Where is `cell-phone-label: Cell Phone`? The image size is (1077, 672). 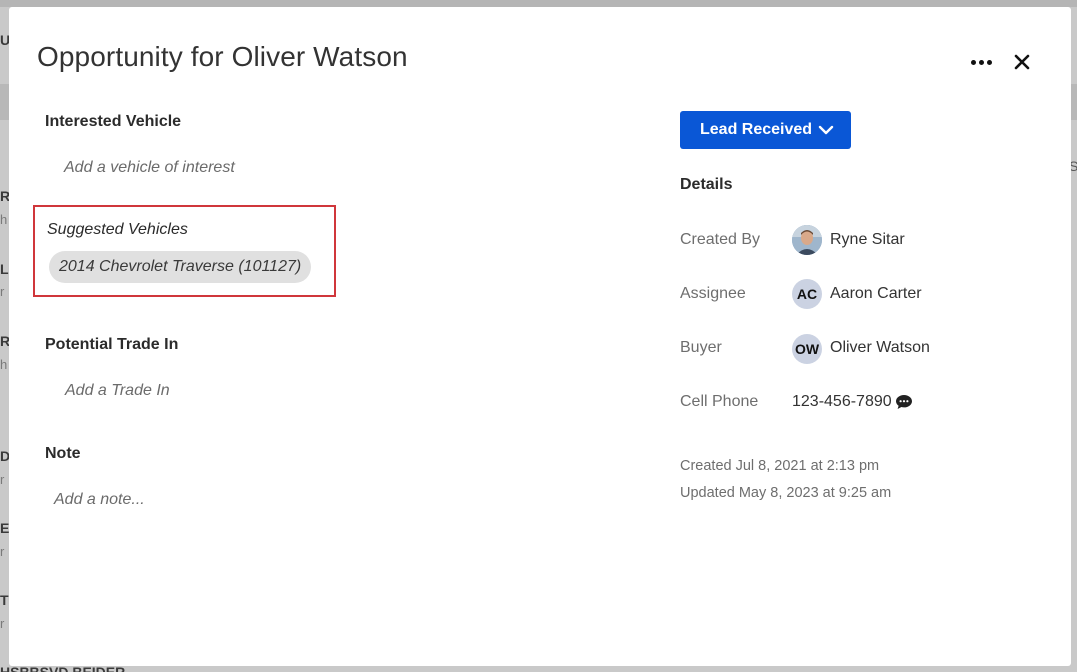
cell-phone-label: Cell Phone is located at coordinates (719, 401).